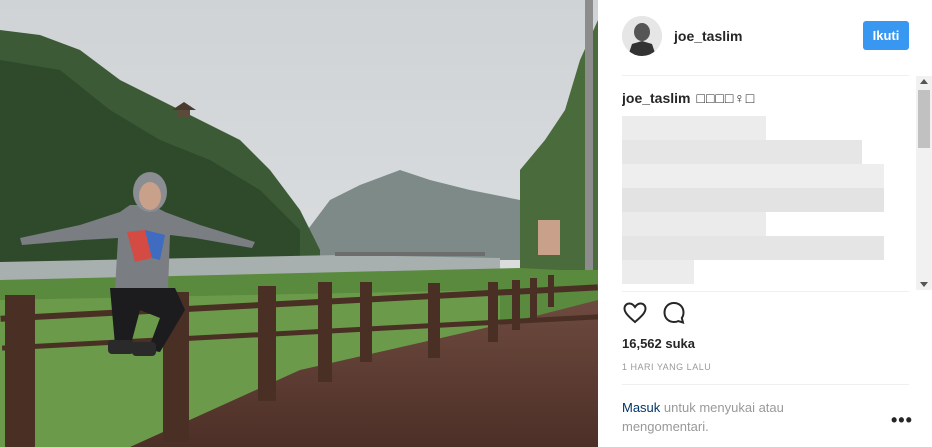  What do you see at coordinates (924, 119) in the screenshot?
I see `scrollbar-thumb` at bounding box center [924, 119].